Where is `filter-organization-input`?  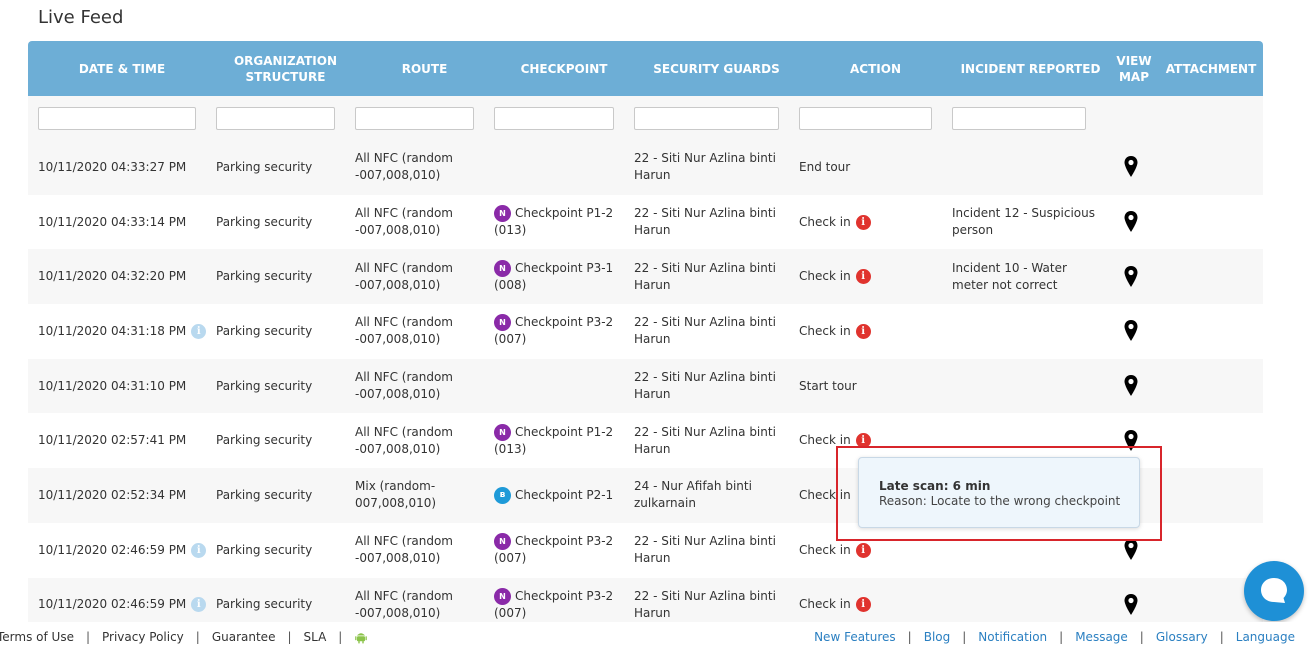
filter-organization-input is located at coordinates (275, 118).